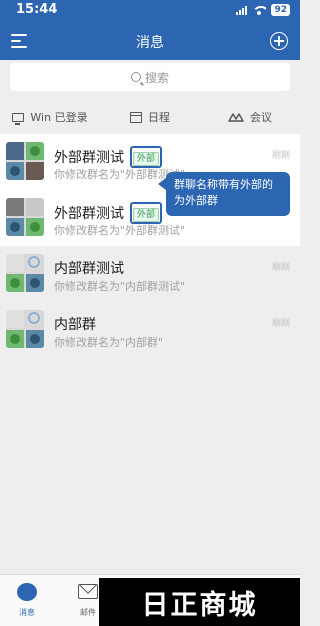 The image size is (320, 626). Describe the element at coordinates (120, 286) in the screenshot. I see `chat-preview: 你修改群名为"内部群测试"` at that location.